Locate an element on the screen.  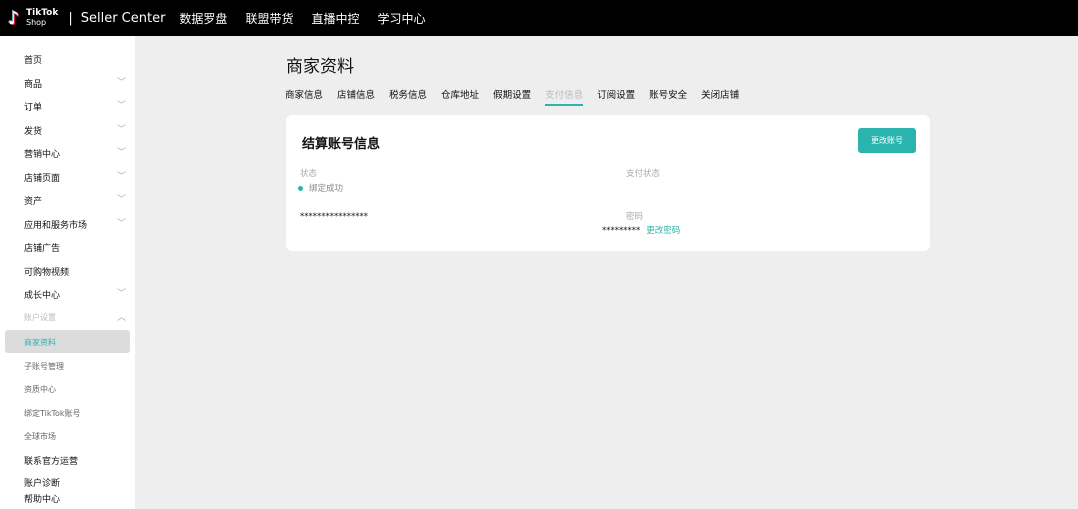
nav-learning-center: 学习中心 is located at coordinates (401, 18).